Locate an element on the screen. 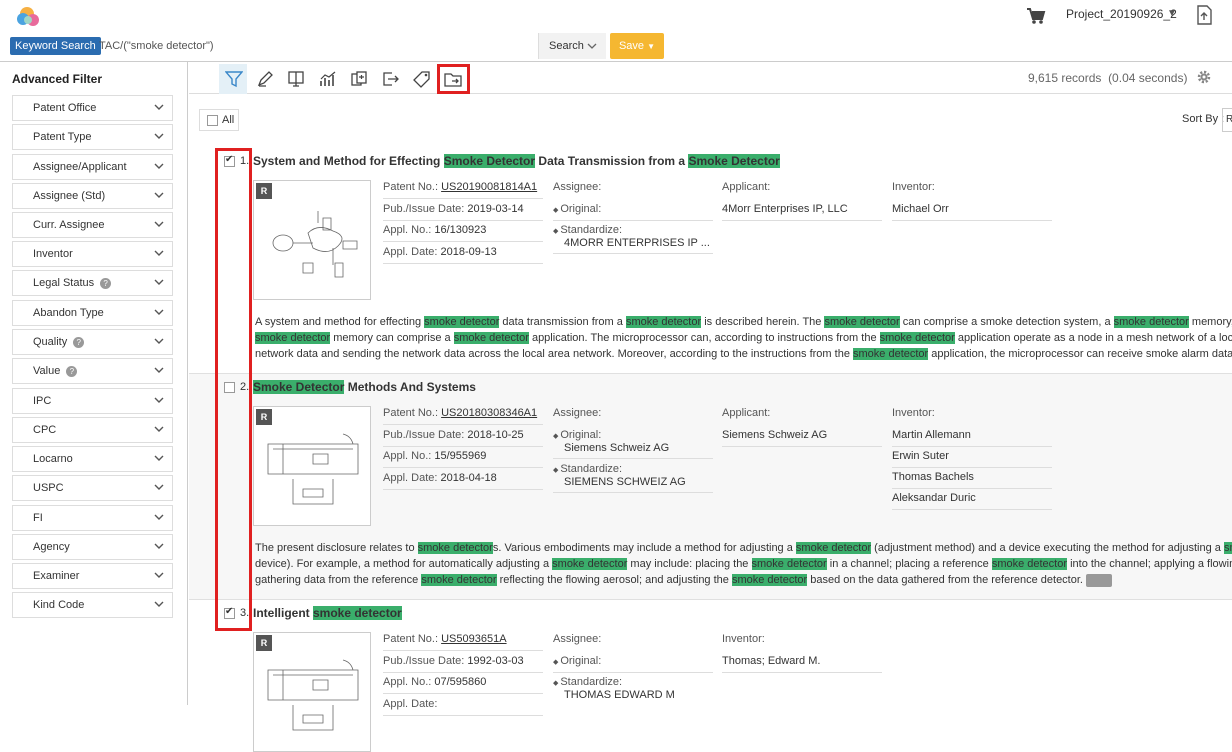  filter-icon is located at coordinates (234, 79).